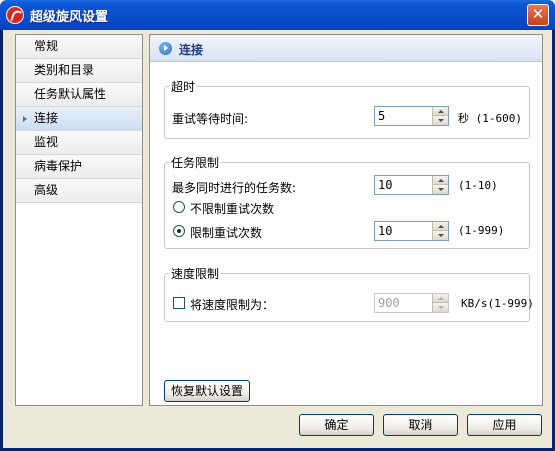  Describe the element at coordinates (207, 391) in the screenshot. I see `restore-defaults-button: 恢复默认设置` at that location.